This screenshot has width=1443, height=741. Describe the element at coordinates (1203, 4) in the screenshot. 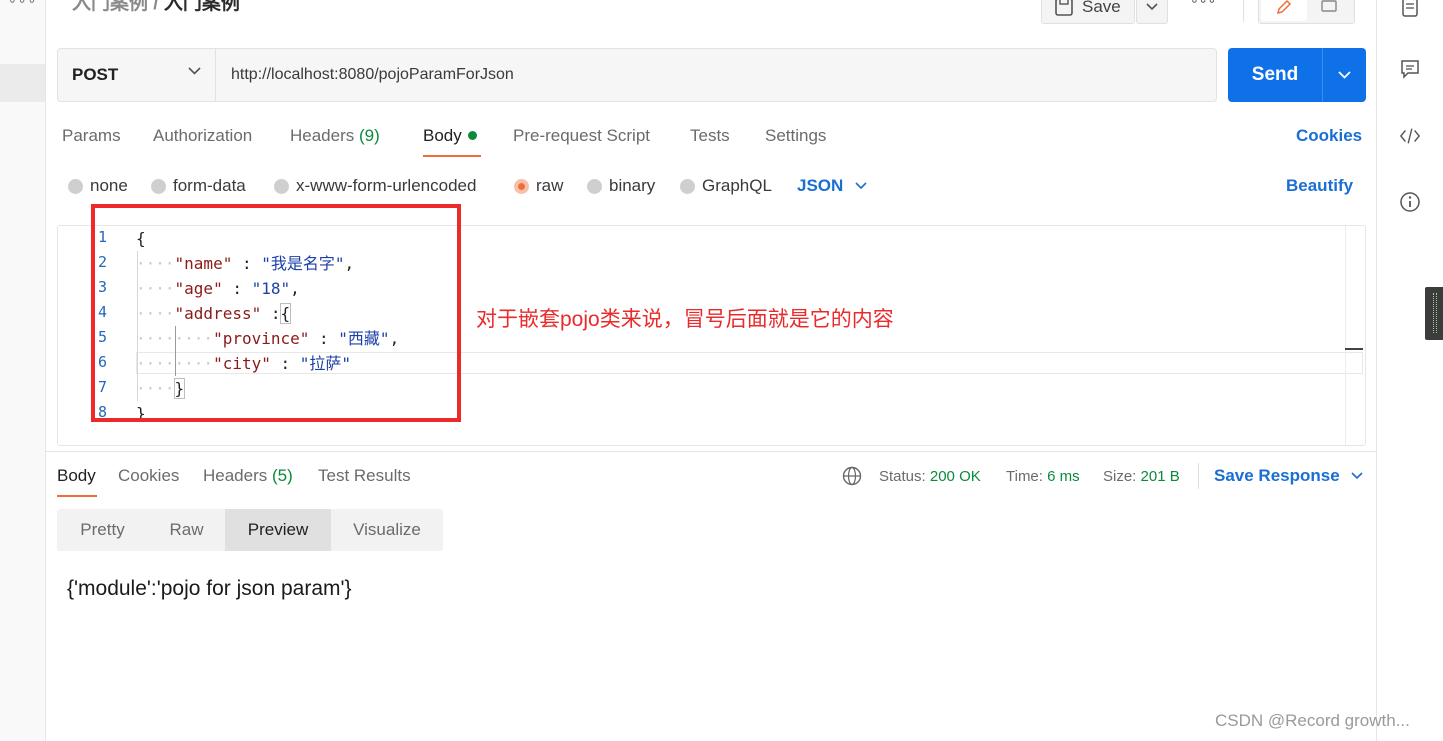

I see `more-options-icon: ∘∘∘` at that location.